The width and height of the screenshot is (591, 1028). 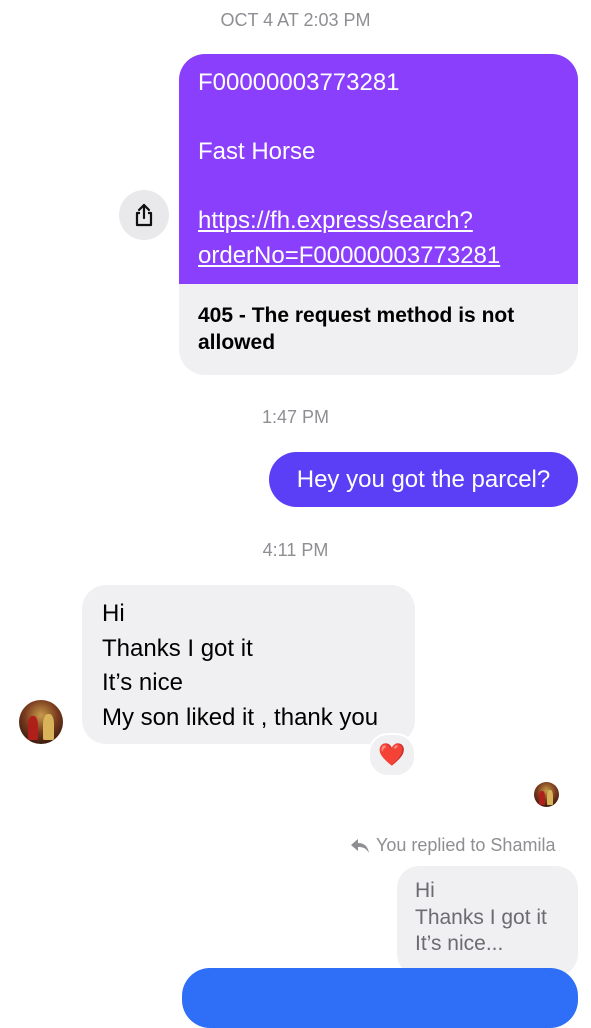 I want to click on read-receipt-avatar, so click(x=546, y=794).